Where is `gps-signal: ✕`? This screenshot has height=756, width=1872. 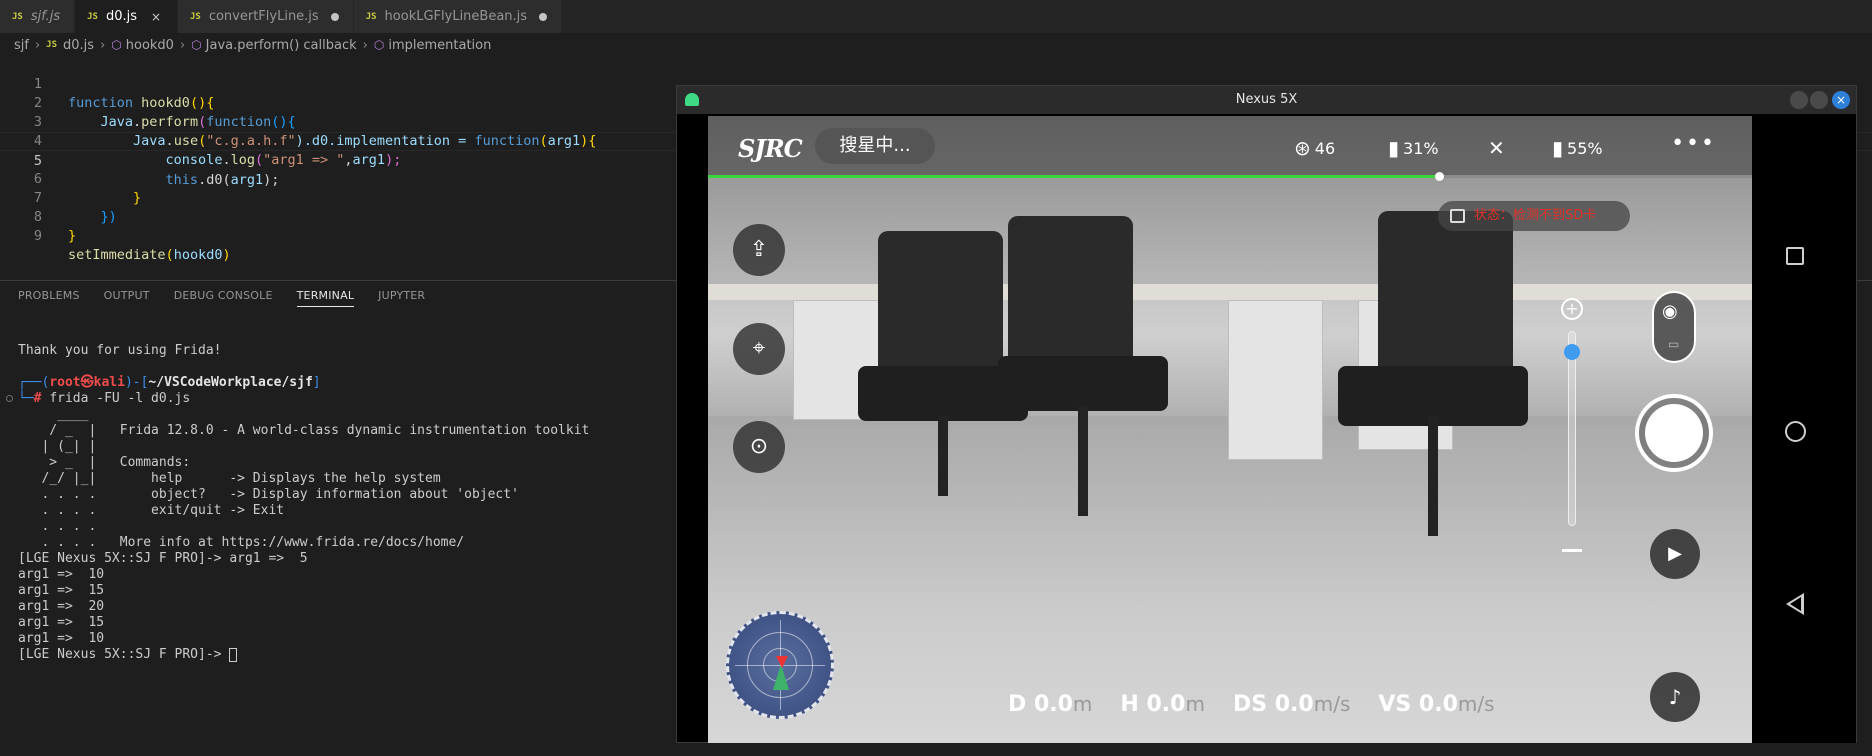
gps-signal: ✕ is located at coordinates (1498, 148).